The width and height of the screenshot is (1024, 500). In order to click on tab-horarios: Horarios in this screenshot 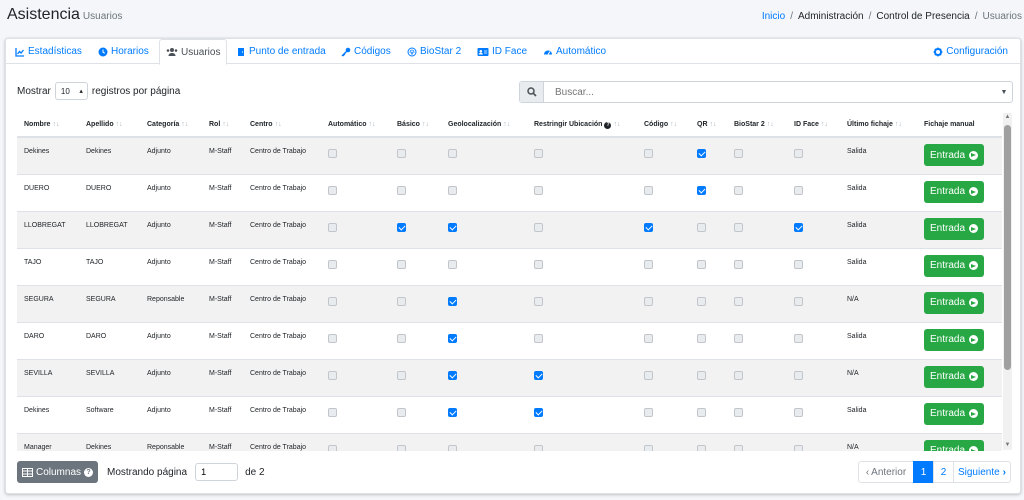, I will do `click(123, 51)`.